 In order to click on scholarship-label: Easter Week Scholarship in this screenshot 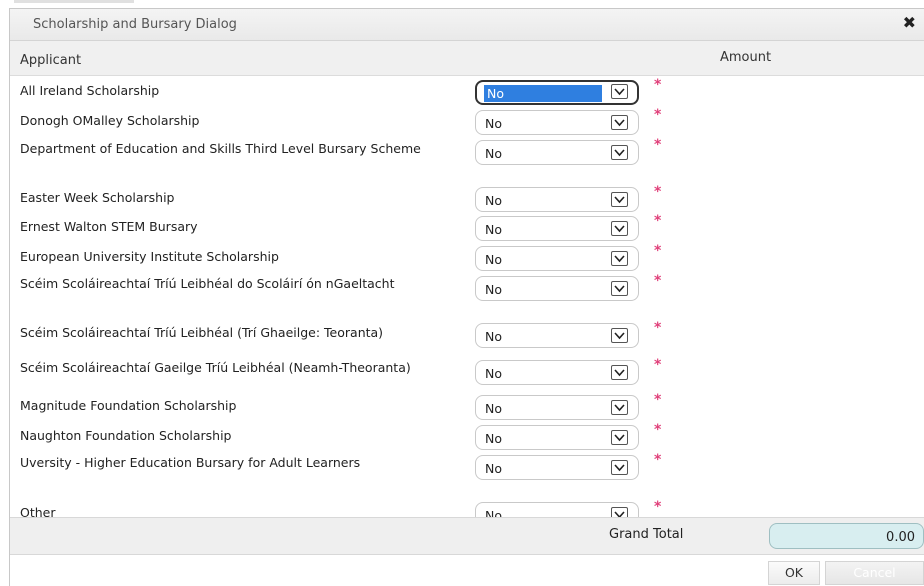, I will do `click(97, 197)`.